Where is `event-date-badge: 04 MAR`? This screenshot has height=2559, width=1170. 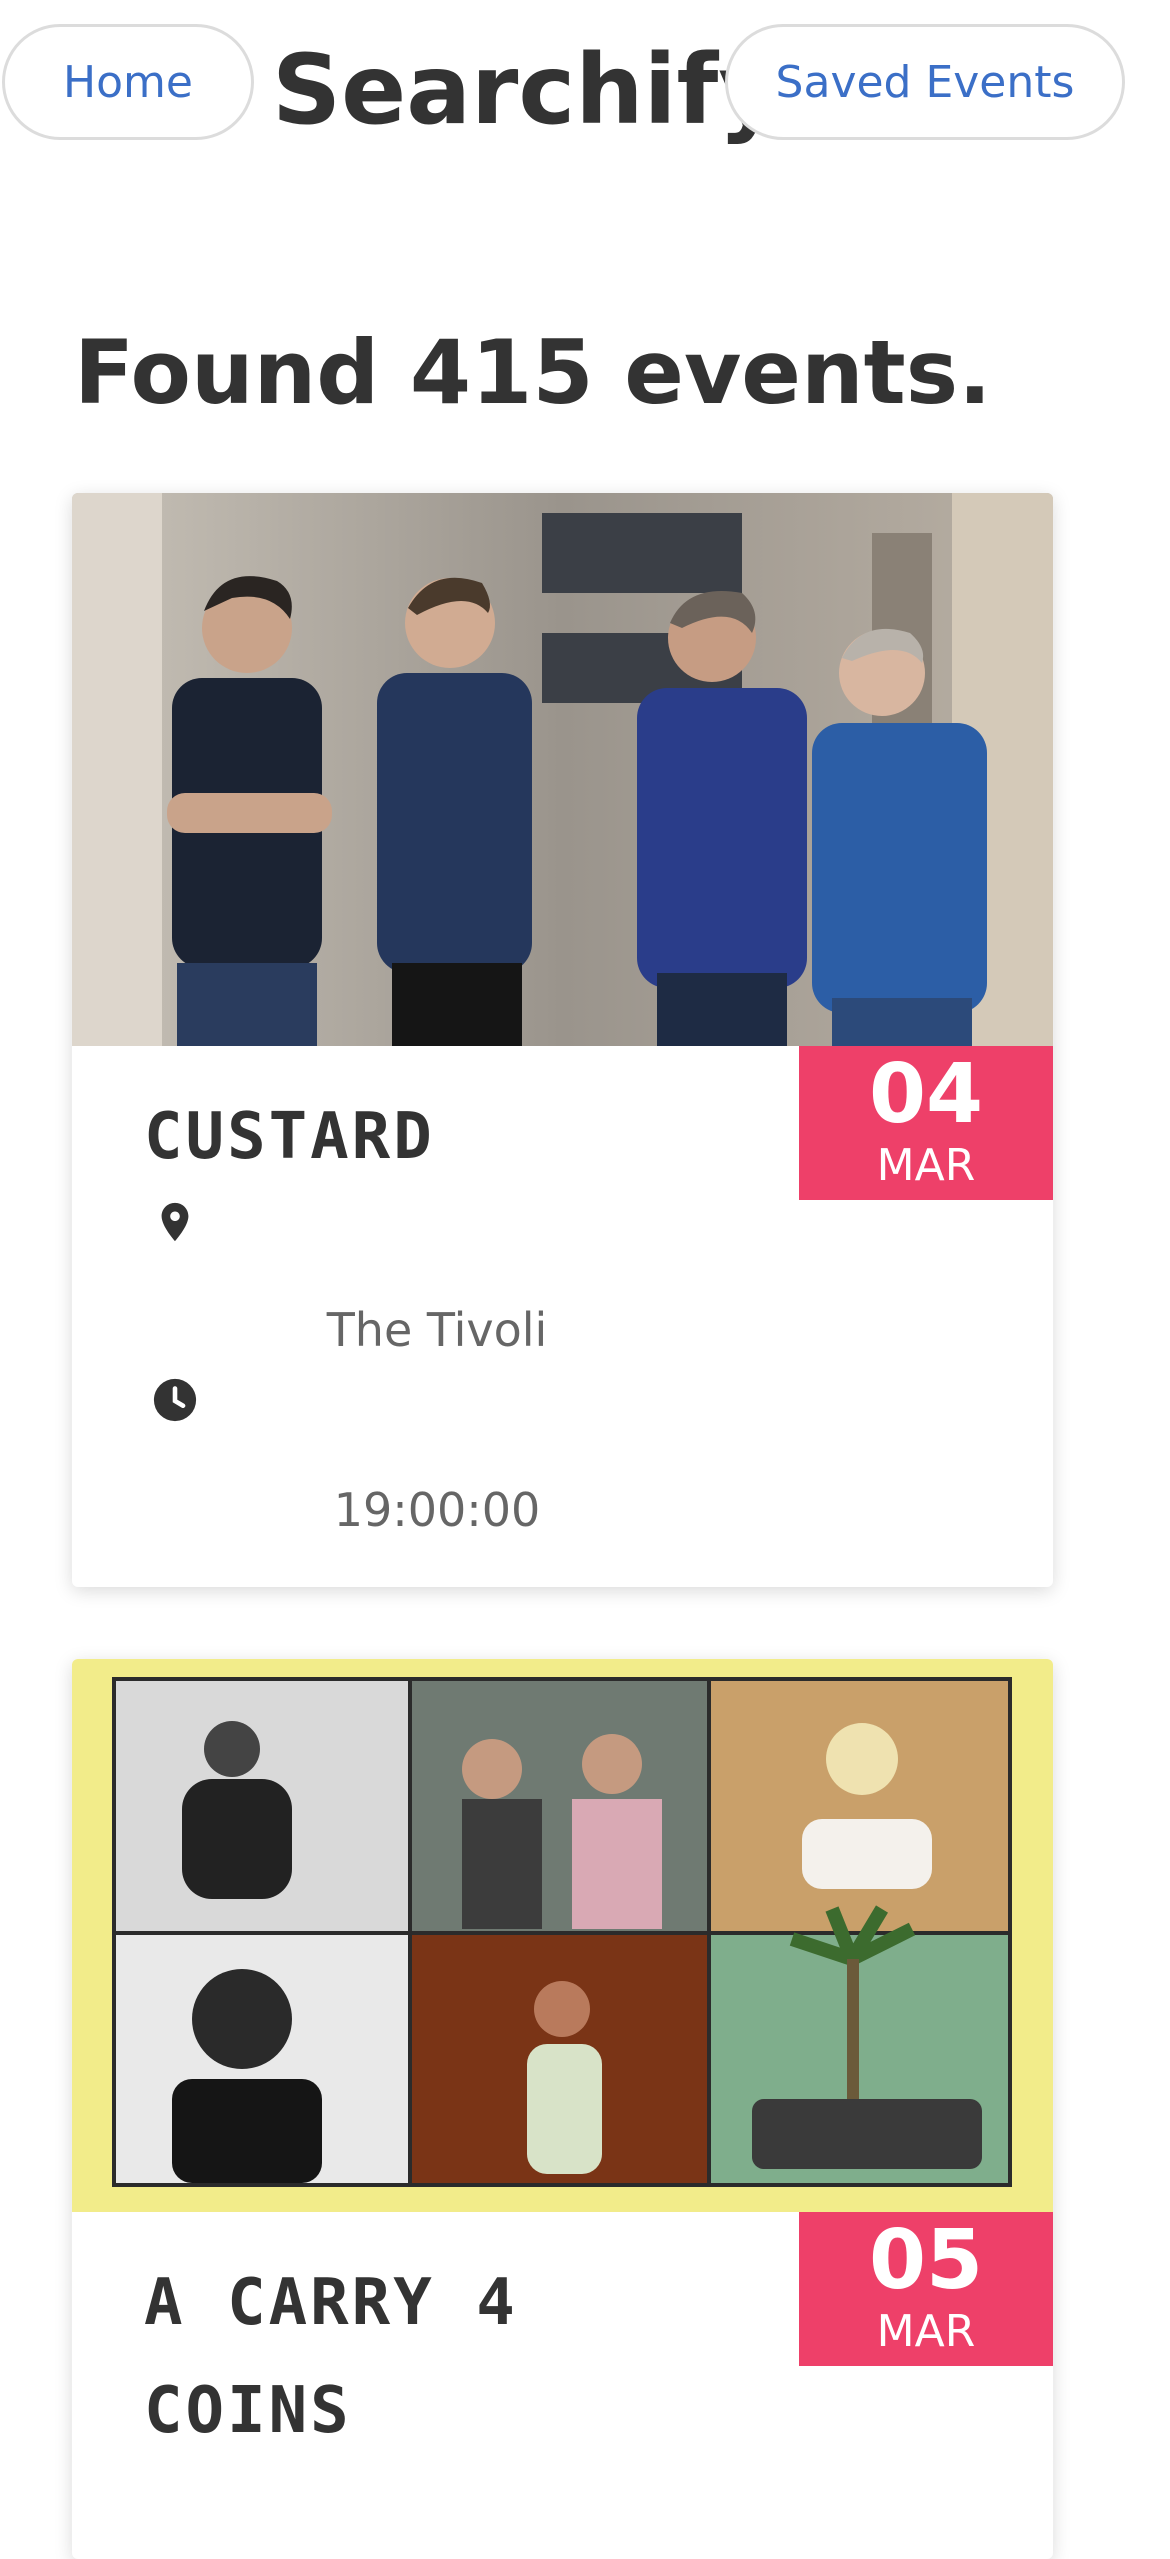
event-date-badge: 04 MAR is located at coordinates (926, 1123).